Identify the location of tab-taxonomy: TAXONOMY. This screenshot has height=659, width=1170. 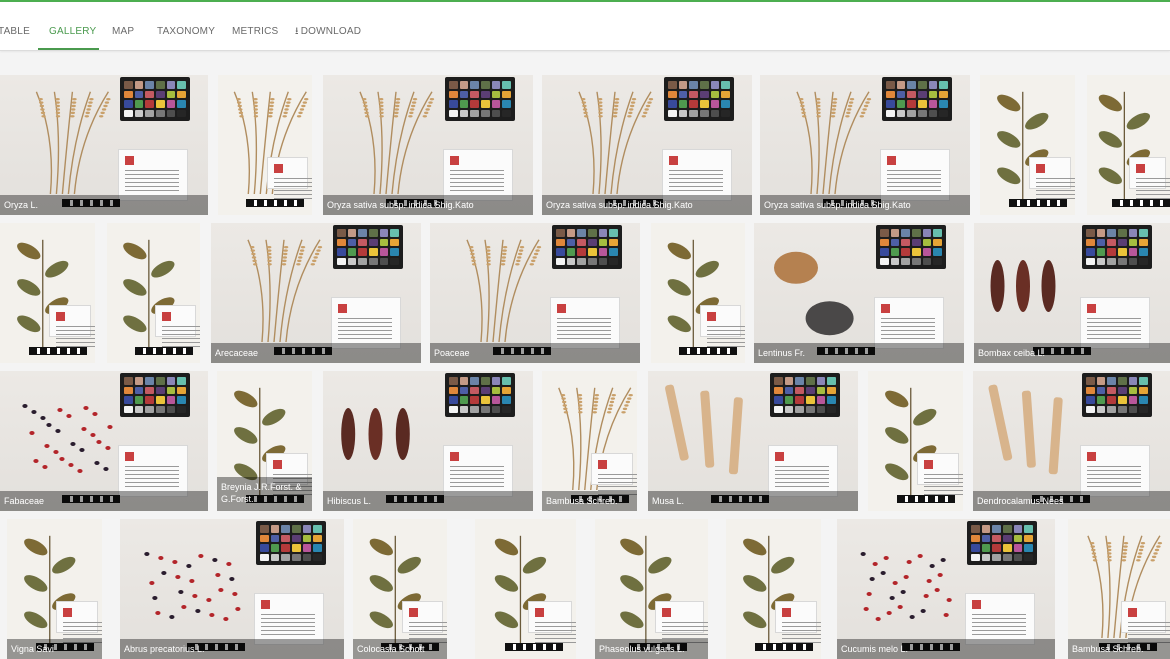
(186, 26).